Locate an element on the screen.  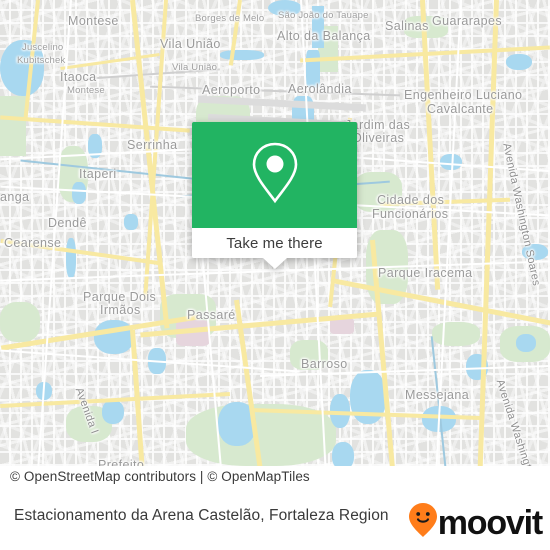
map-area-label: Borges de Melo is located at coordinates (230, 18).